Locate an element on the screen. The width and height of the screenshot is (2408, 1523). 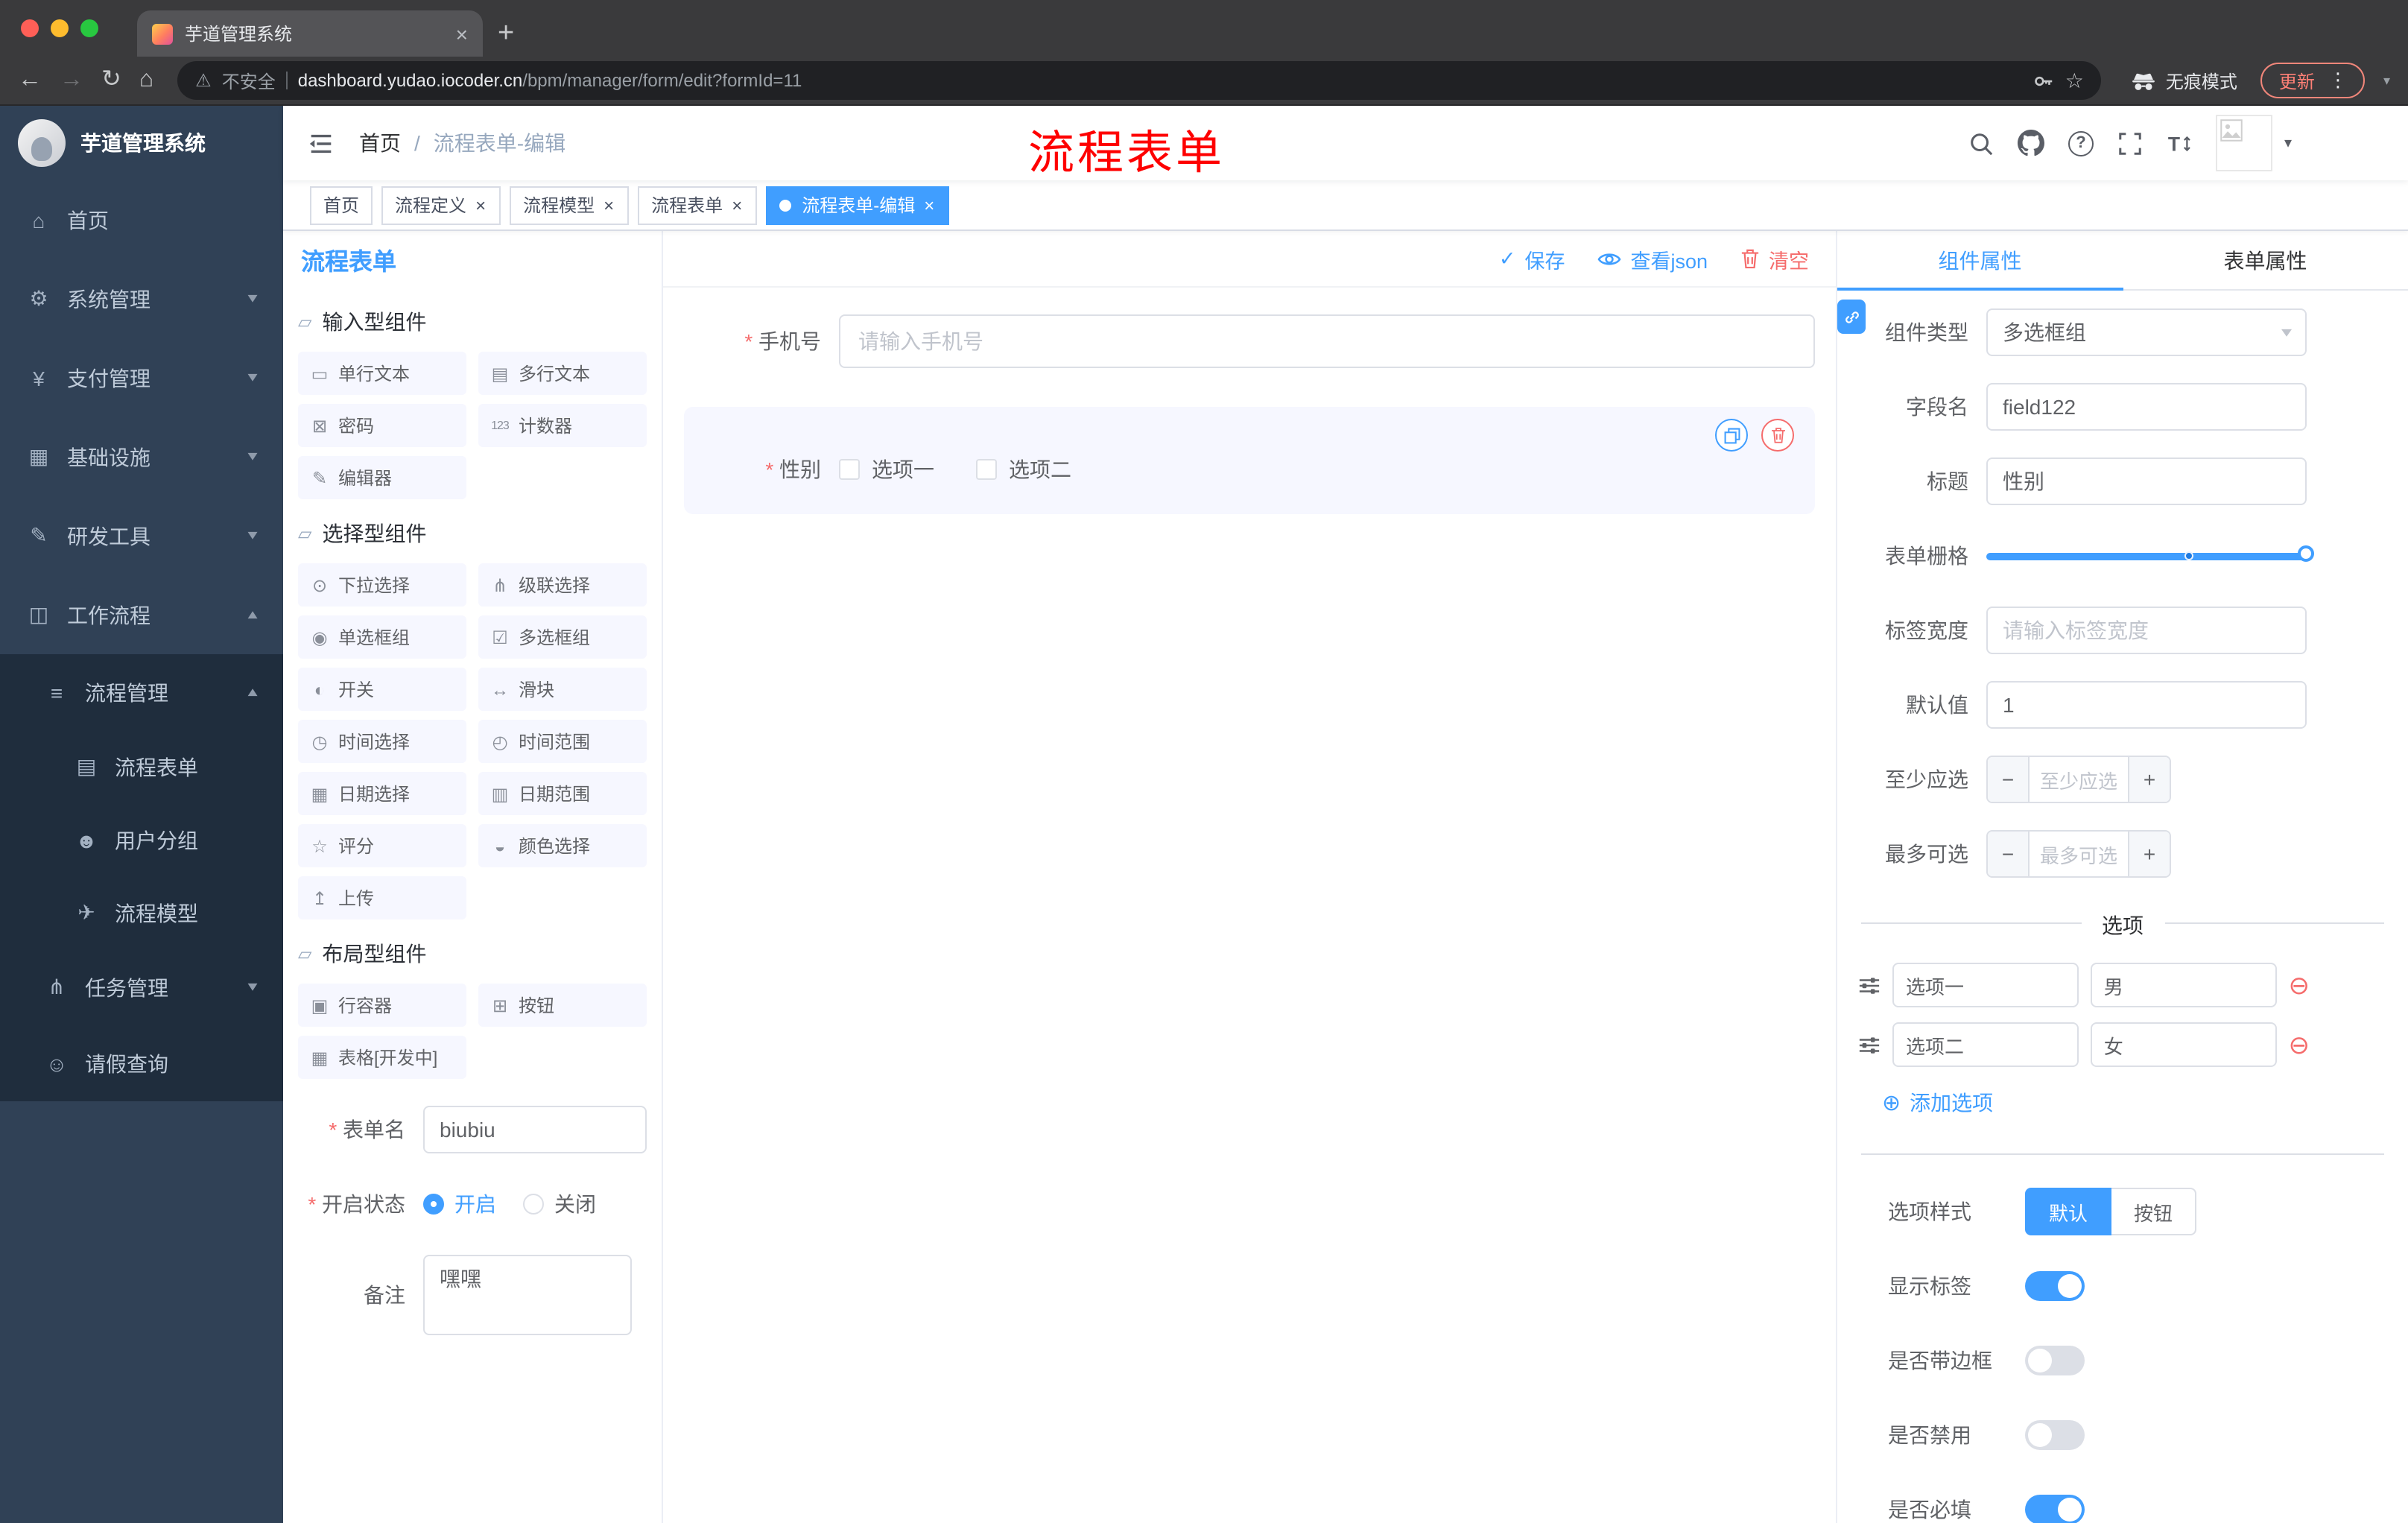
palette-item-cascader: ⋔ 级联选择 is located at coordinates (562, 585).